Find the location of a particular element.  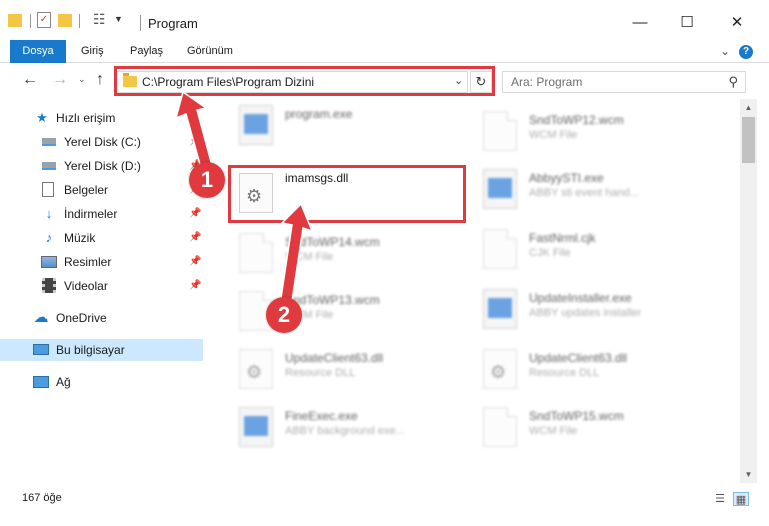

help-icon: ? is located at coordinates (746, 52).